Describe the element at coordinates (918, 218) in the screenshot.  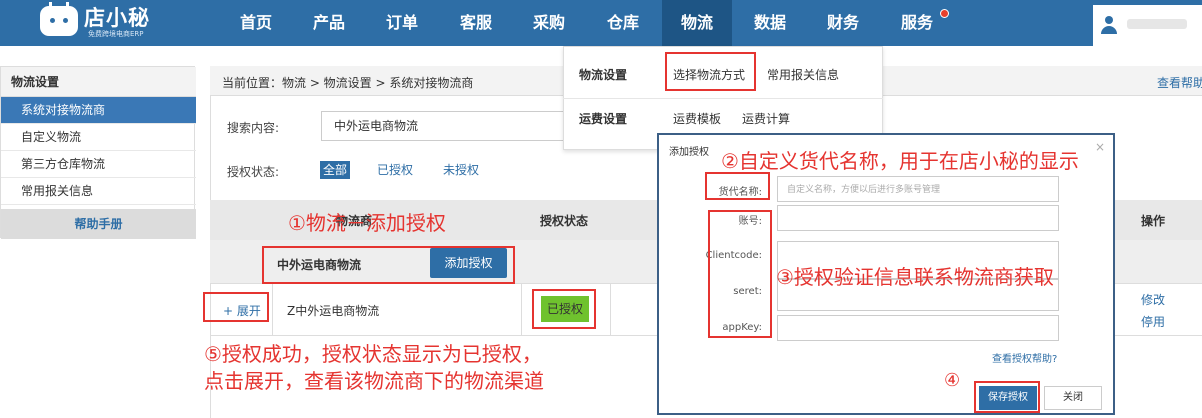
I see `account-input` at that location.